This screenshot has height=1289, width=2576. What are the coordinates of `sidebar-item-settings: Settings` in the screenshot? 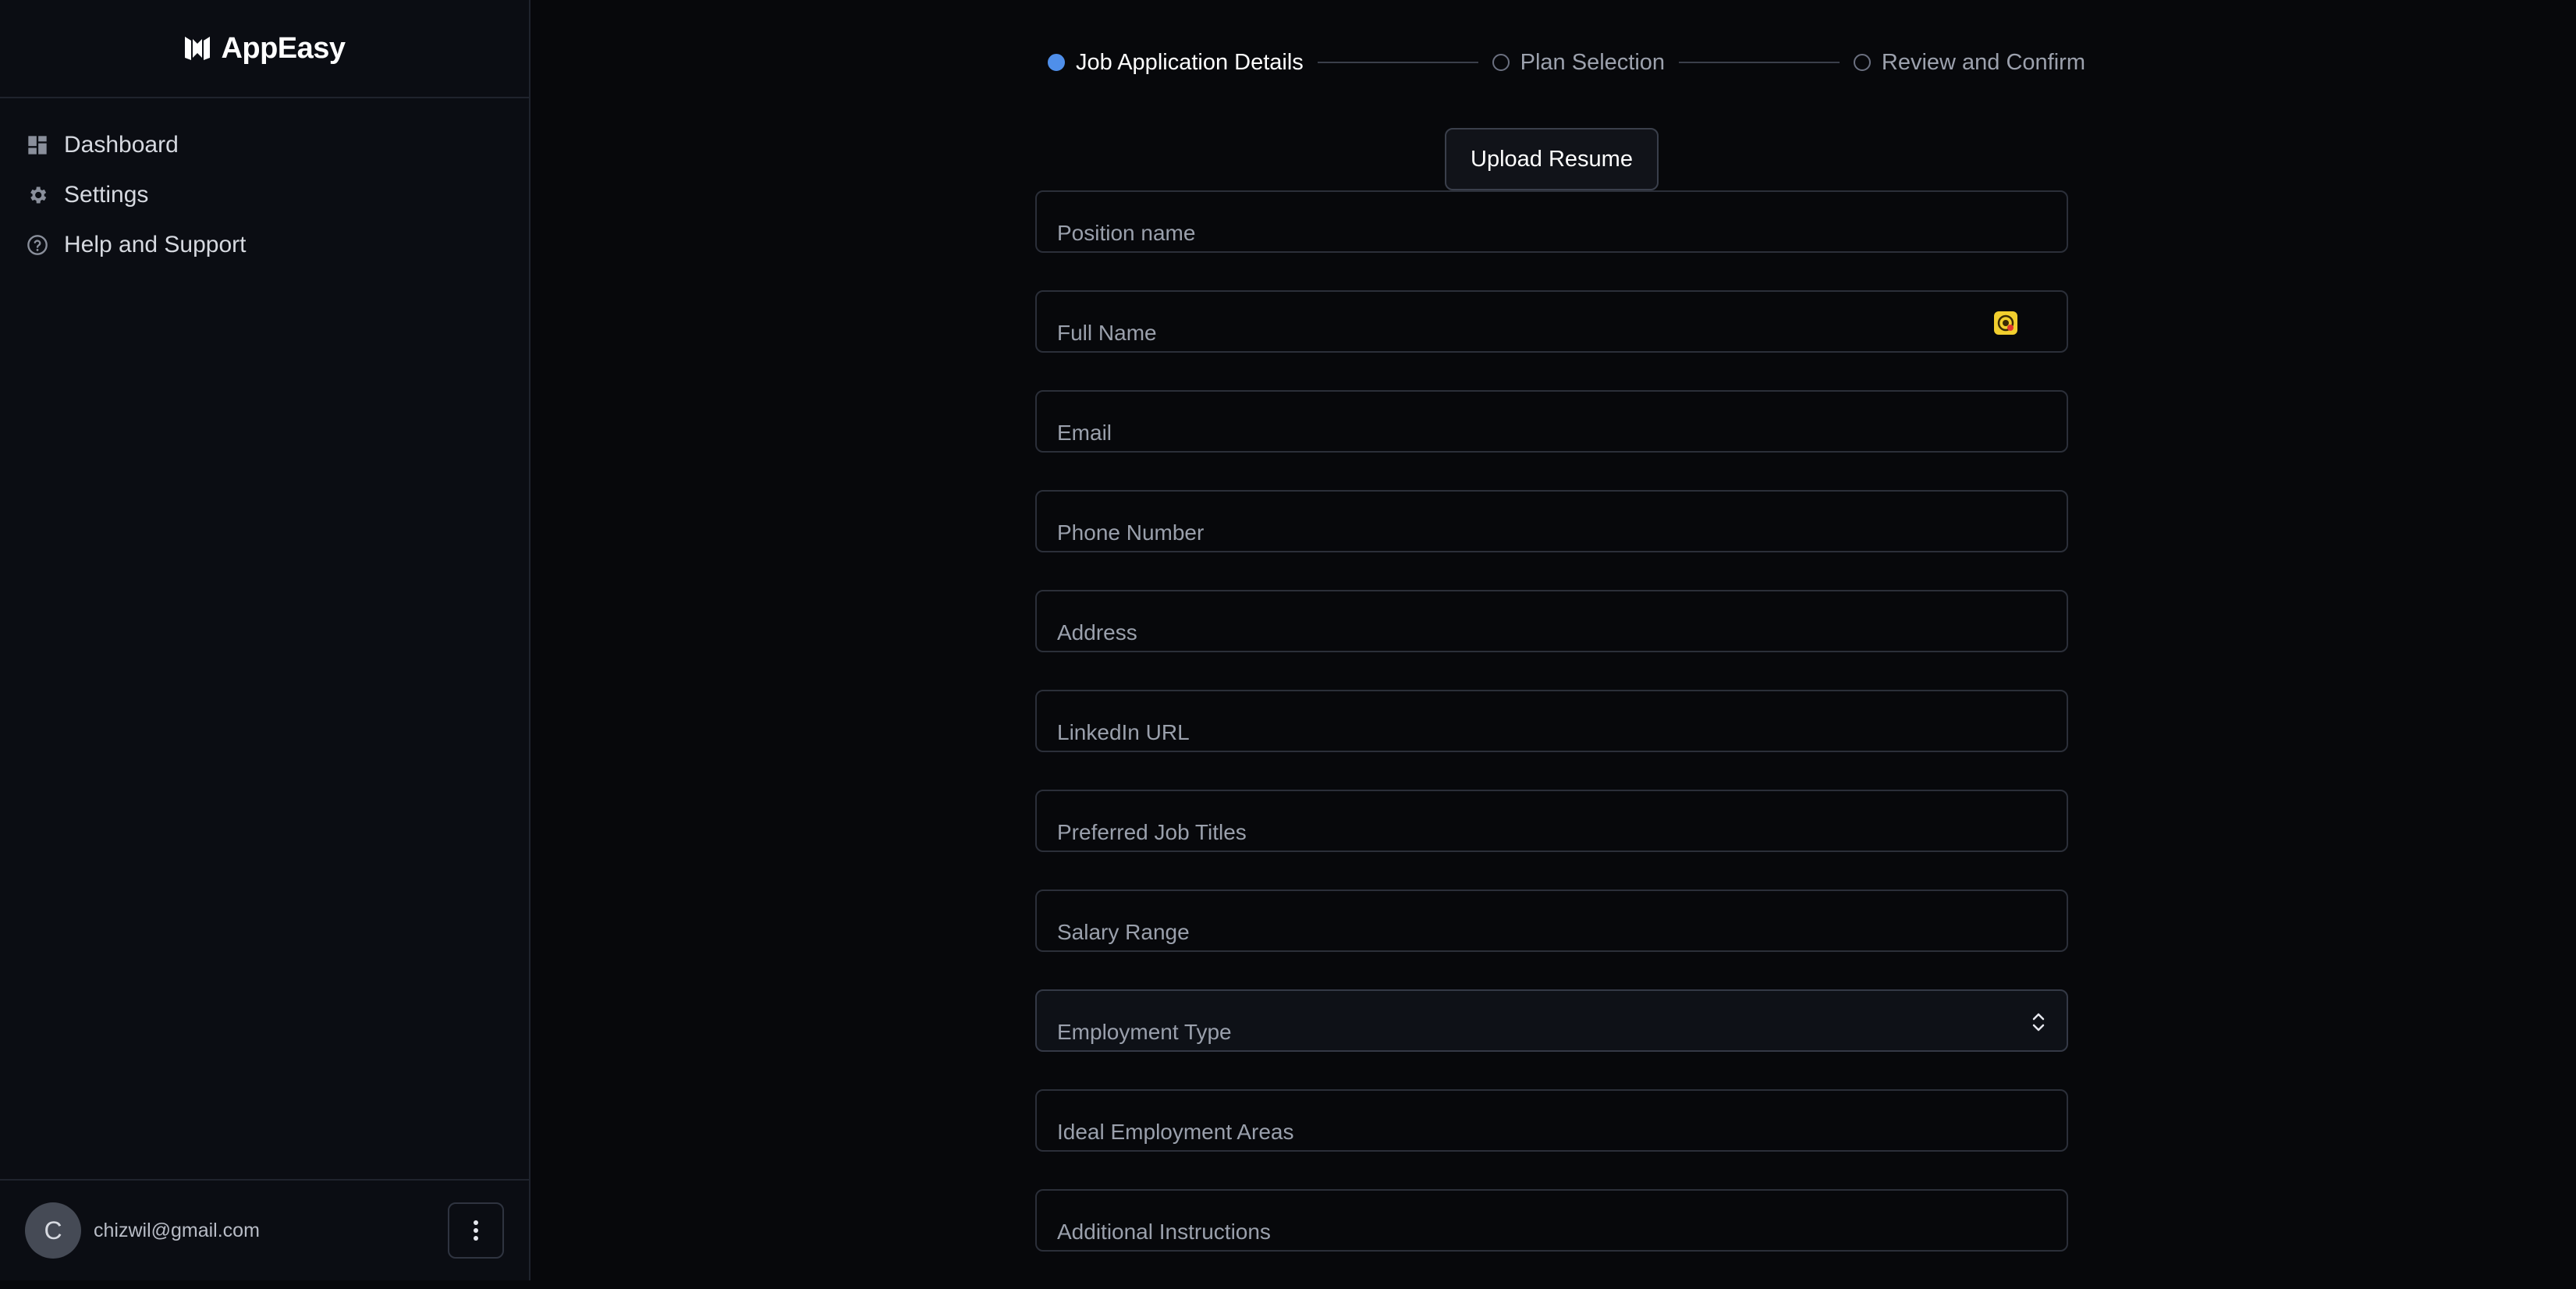 It's located at (264, 195).